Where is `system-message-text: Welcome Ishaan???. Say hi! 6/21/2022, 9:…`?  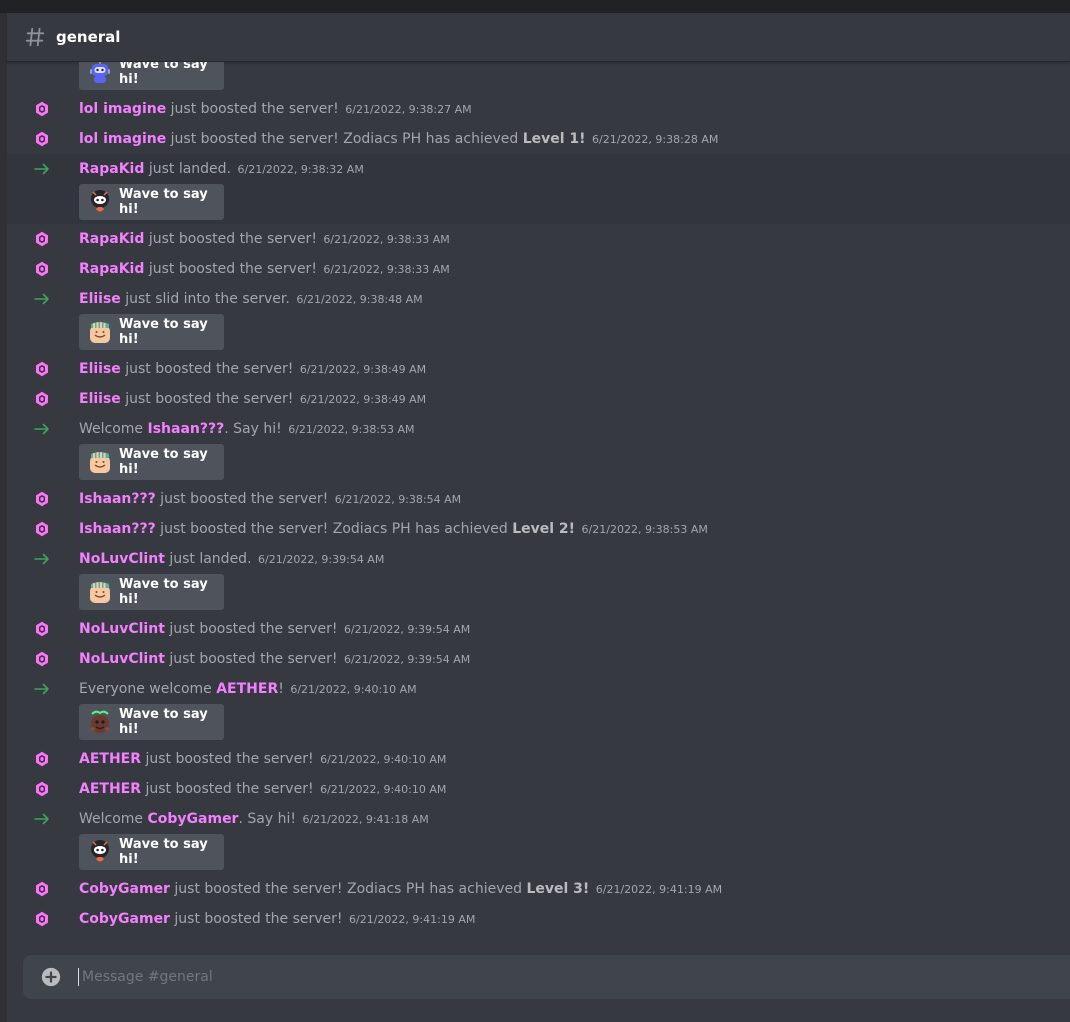
system-message-text: Welcome Ishaan???. Say hi! 6/21/2022, 9:… is located at coordinates (247, 429).